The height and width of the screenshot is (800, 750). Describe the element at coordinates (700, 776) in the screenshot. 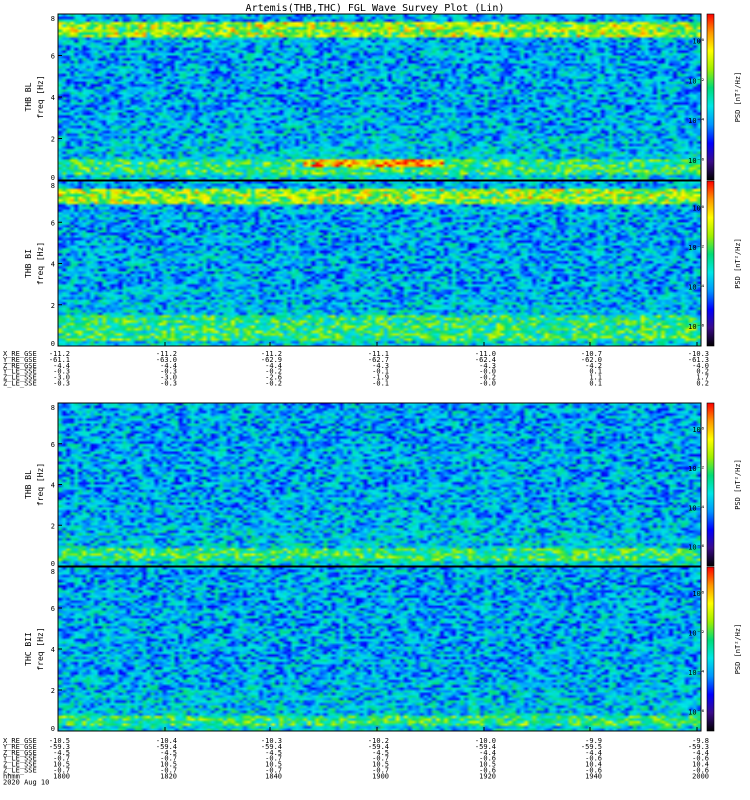

I see `ephemeris-value: 2000` at that location.